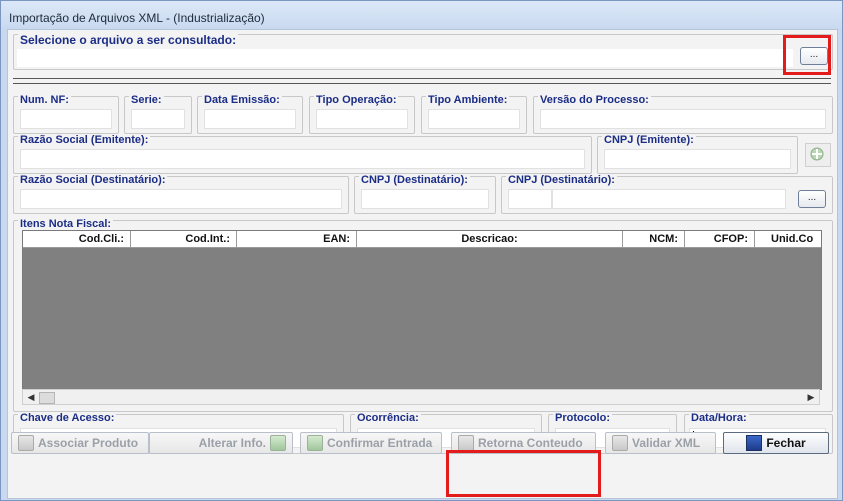 This screenshot has height=501, width=843. What do you see at coordinates (250, 119) in the screenshot?
I see `data-emissao-field` at bounding box center [250, 119].